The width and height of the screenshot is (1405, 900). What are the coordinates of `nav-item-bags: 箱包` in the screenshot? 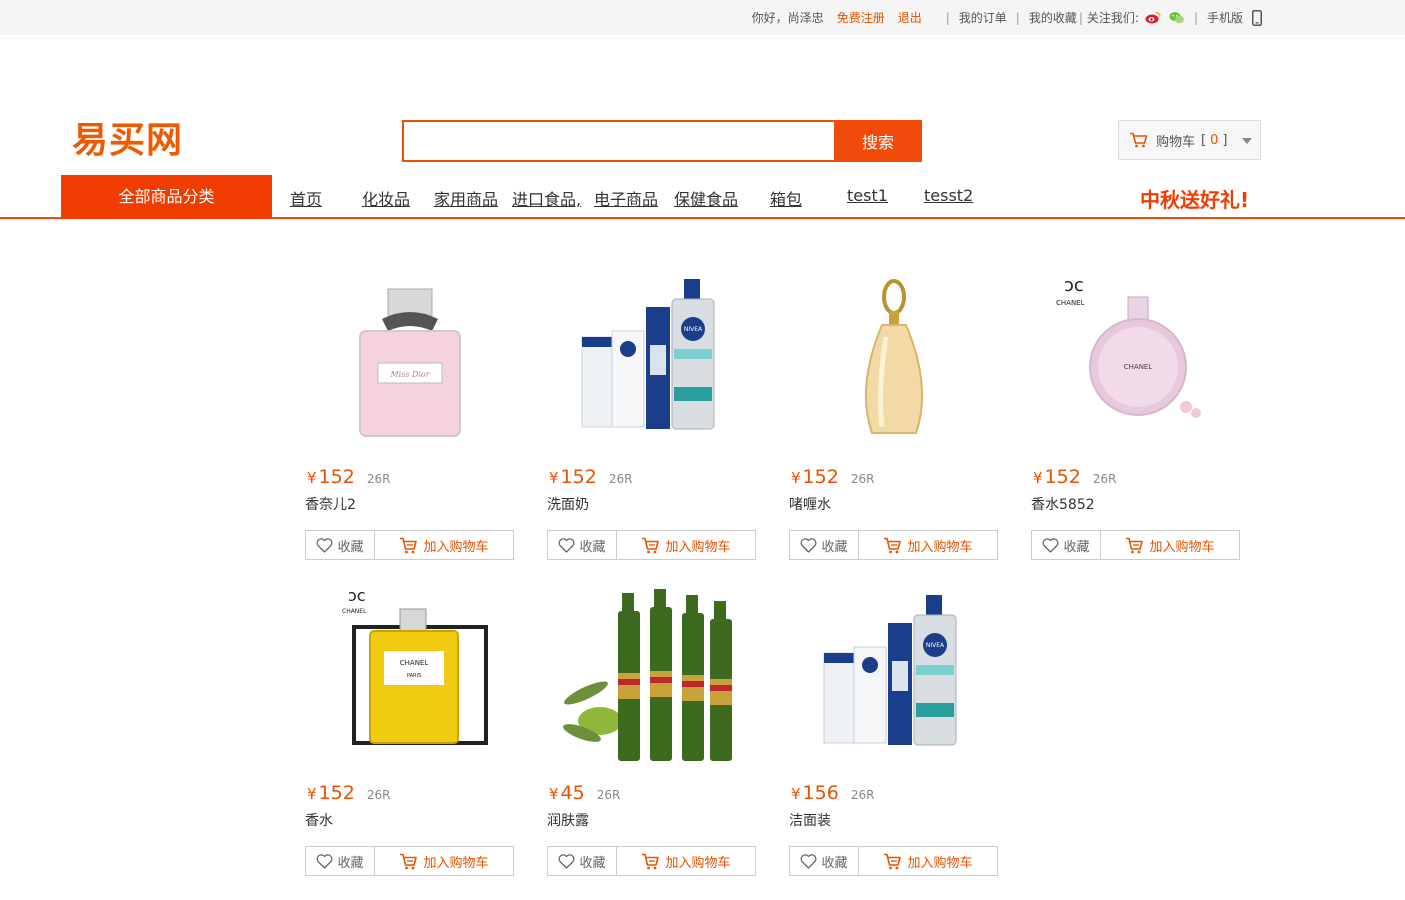 It's located at (786, 198).